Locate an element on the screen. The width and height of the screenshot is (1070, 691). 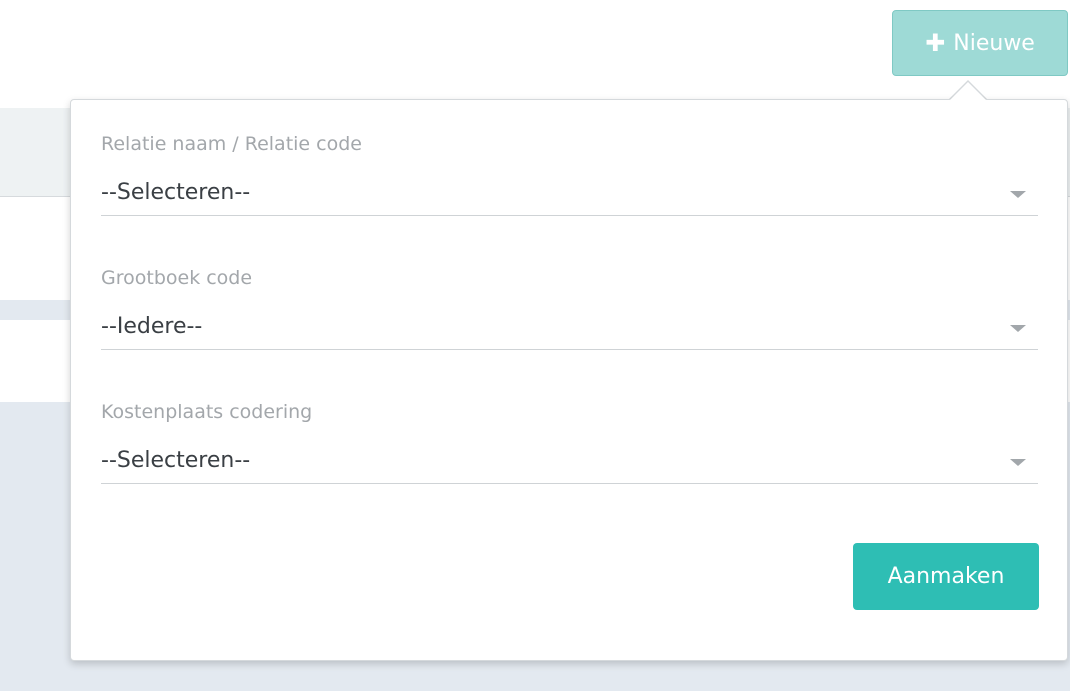
cost-center-select: --Selecteren-- is located at coordinates (569, 461).